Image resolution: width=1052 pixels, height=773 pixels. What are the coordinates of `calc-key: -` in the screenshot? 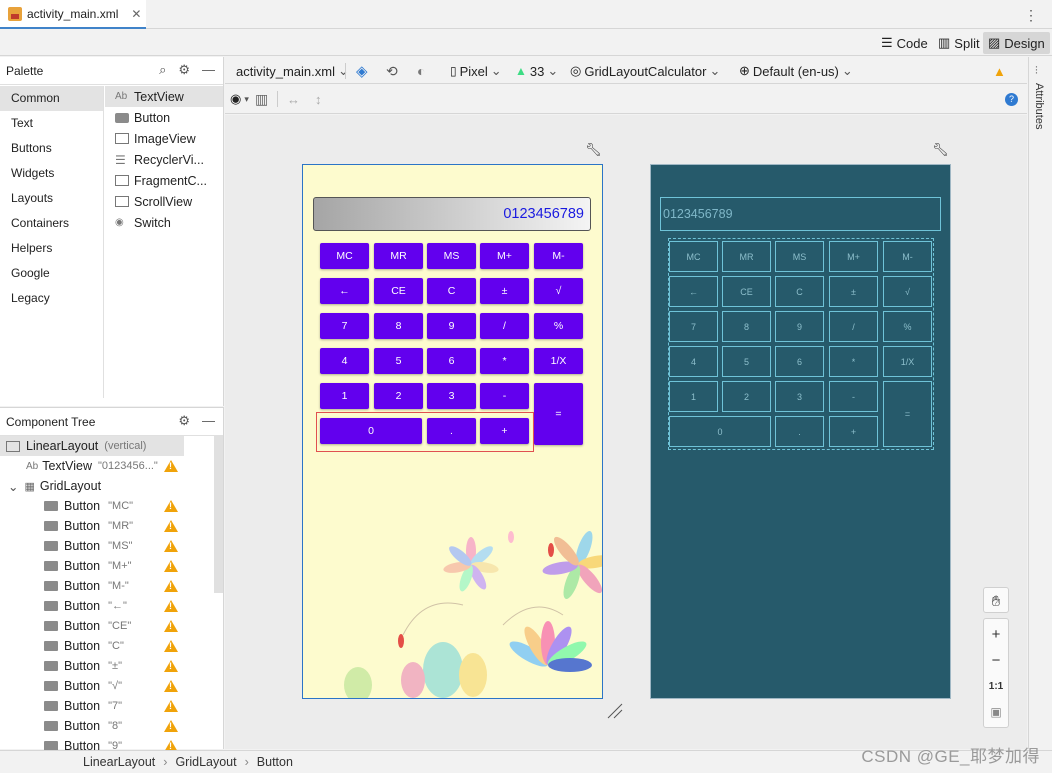 It's located at (504, 396).